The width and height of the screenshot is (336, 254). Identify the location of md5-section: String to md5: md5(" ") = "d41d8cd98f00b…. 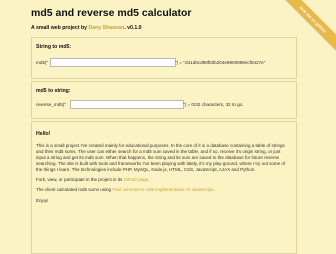
(164, 58).